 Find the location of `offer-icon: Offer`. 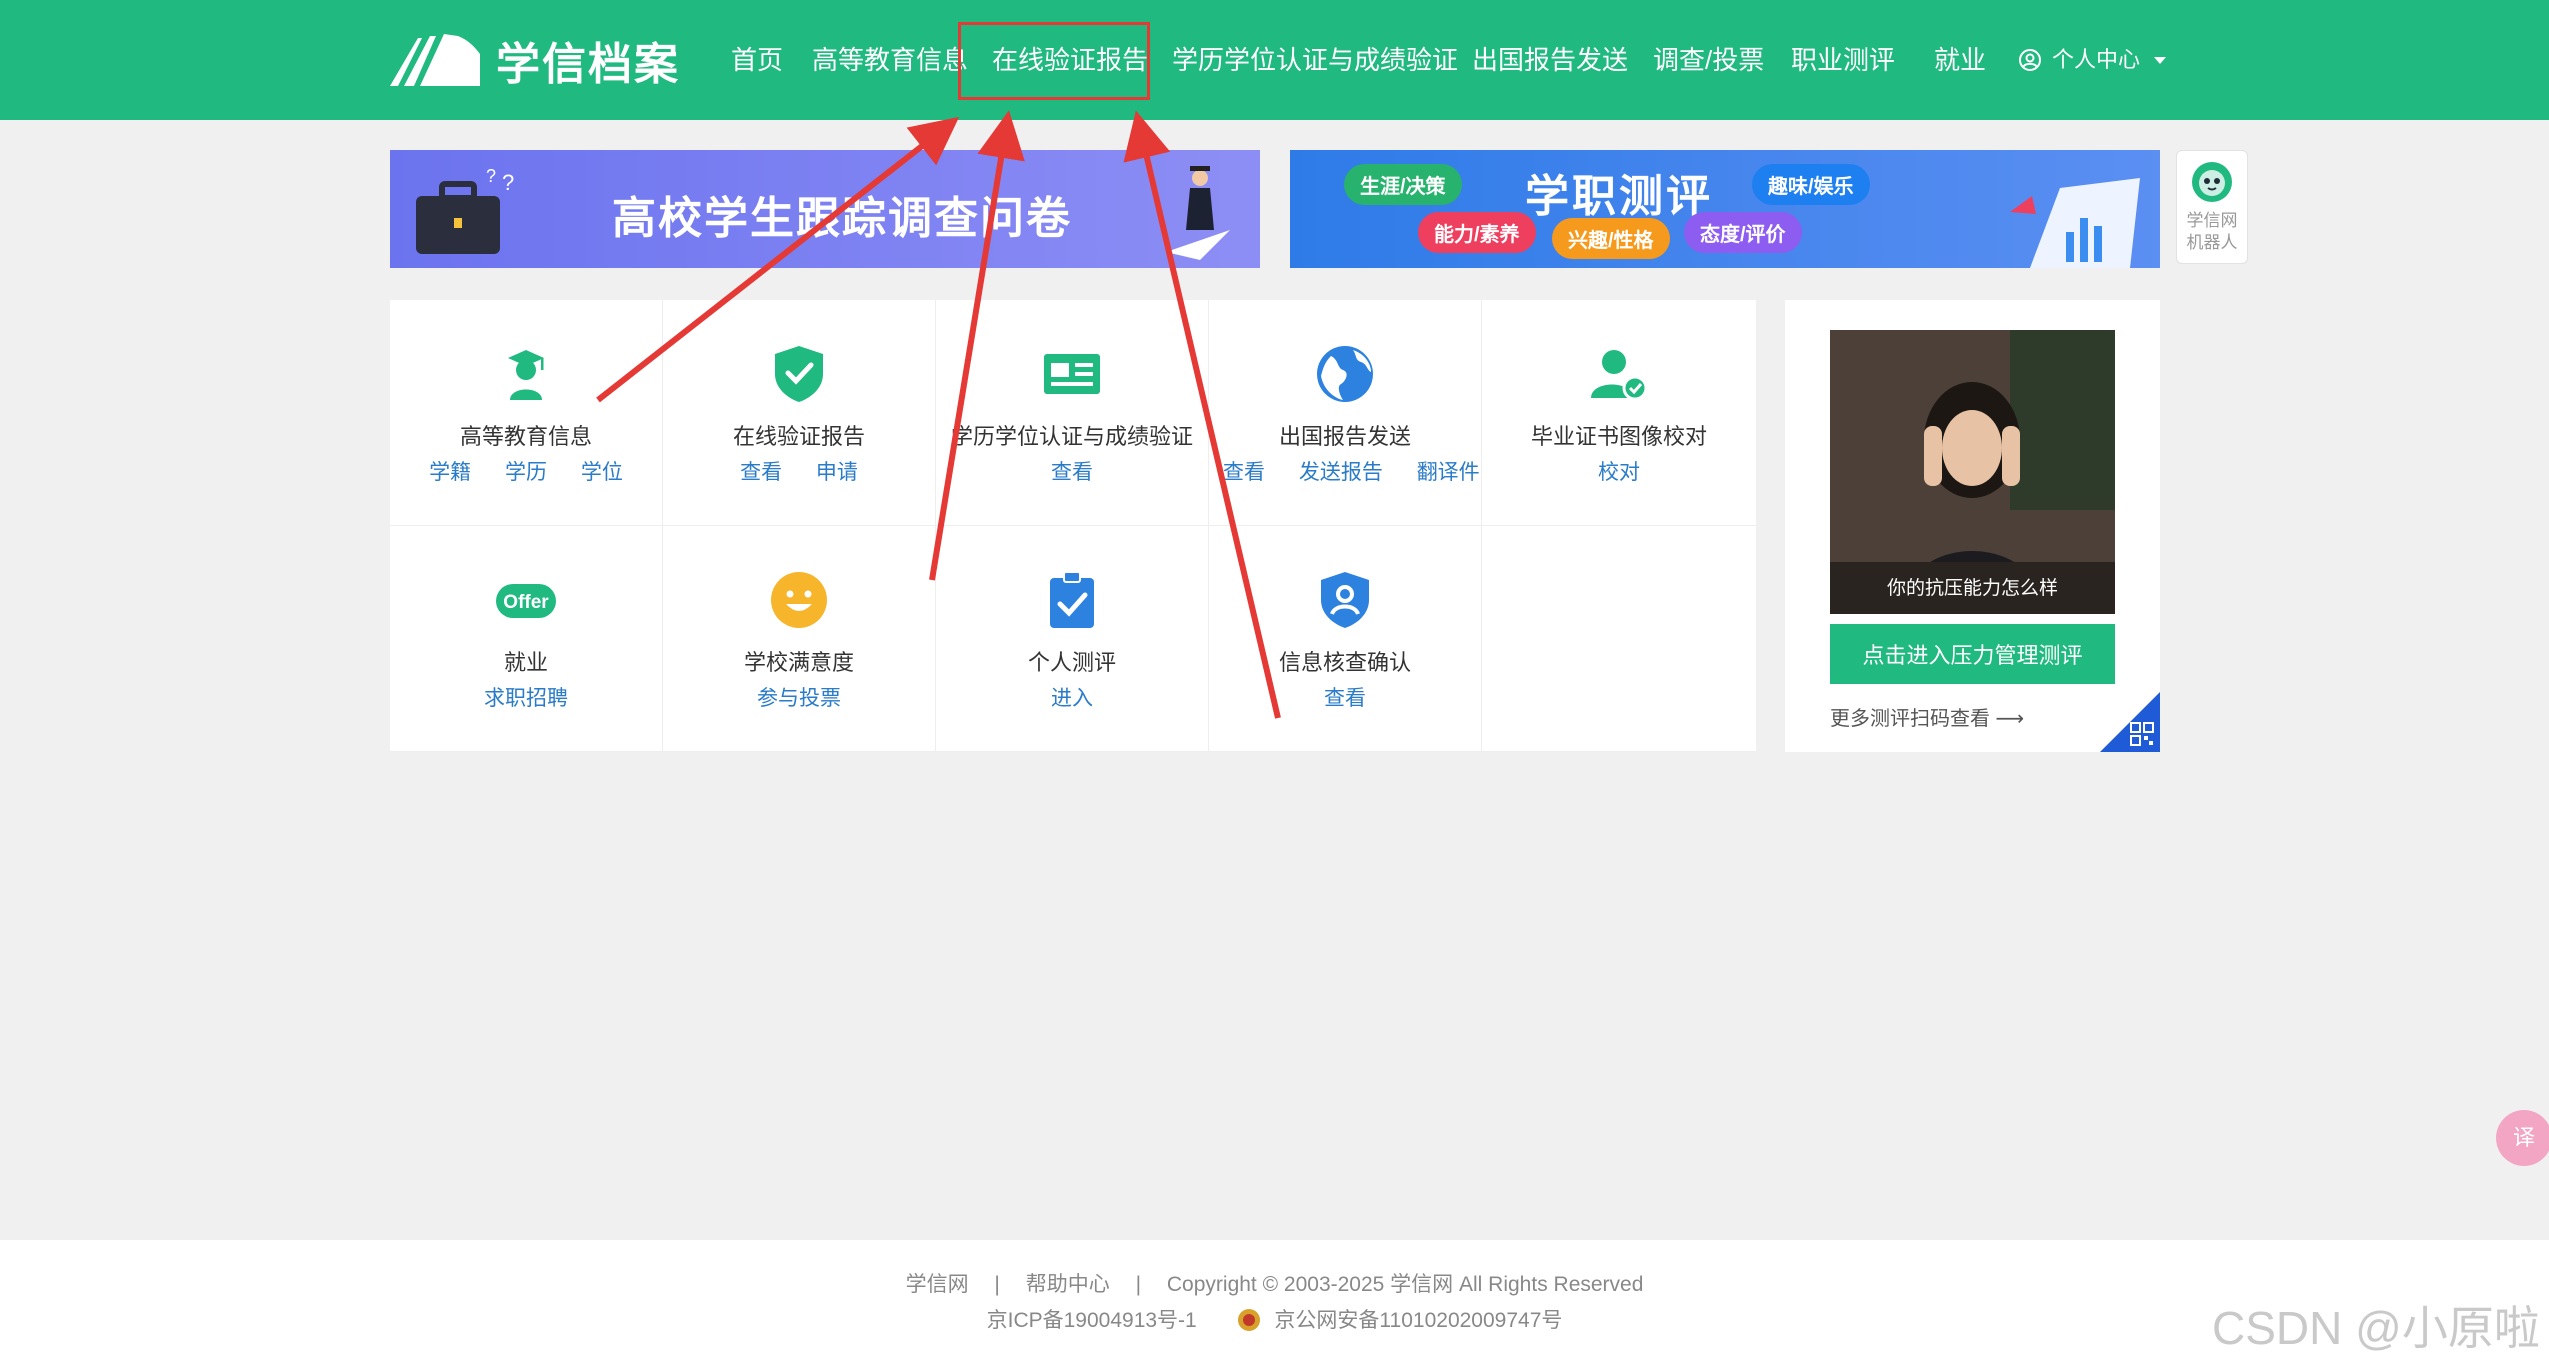

offer-icon: Offer is located at coordinates (526, 601).